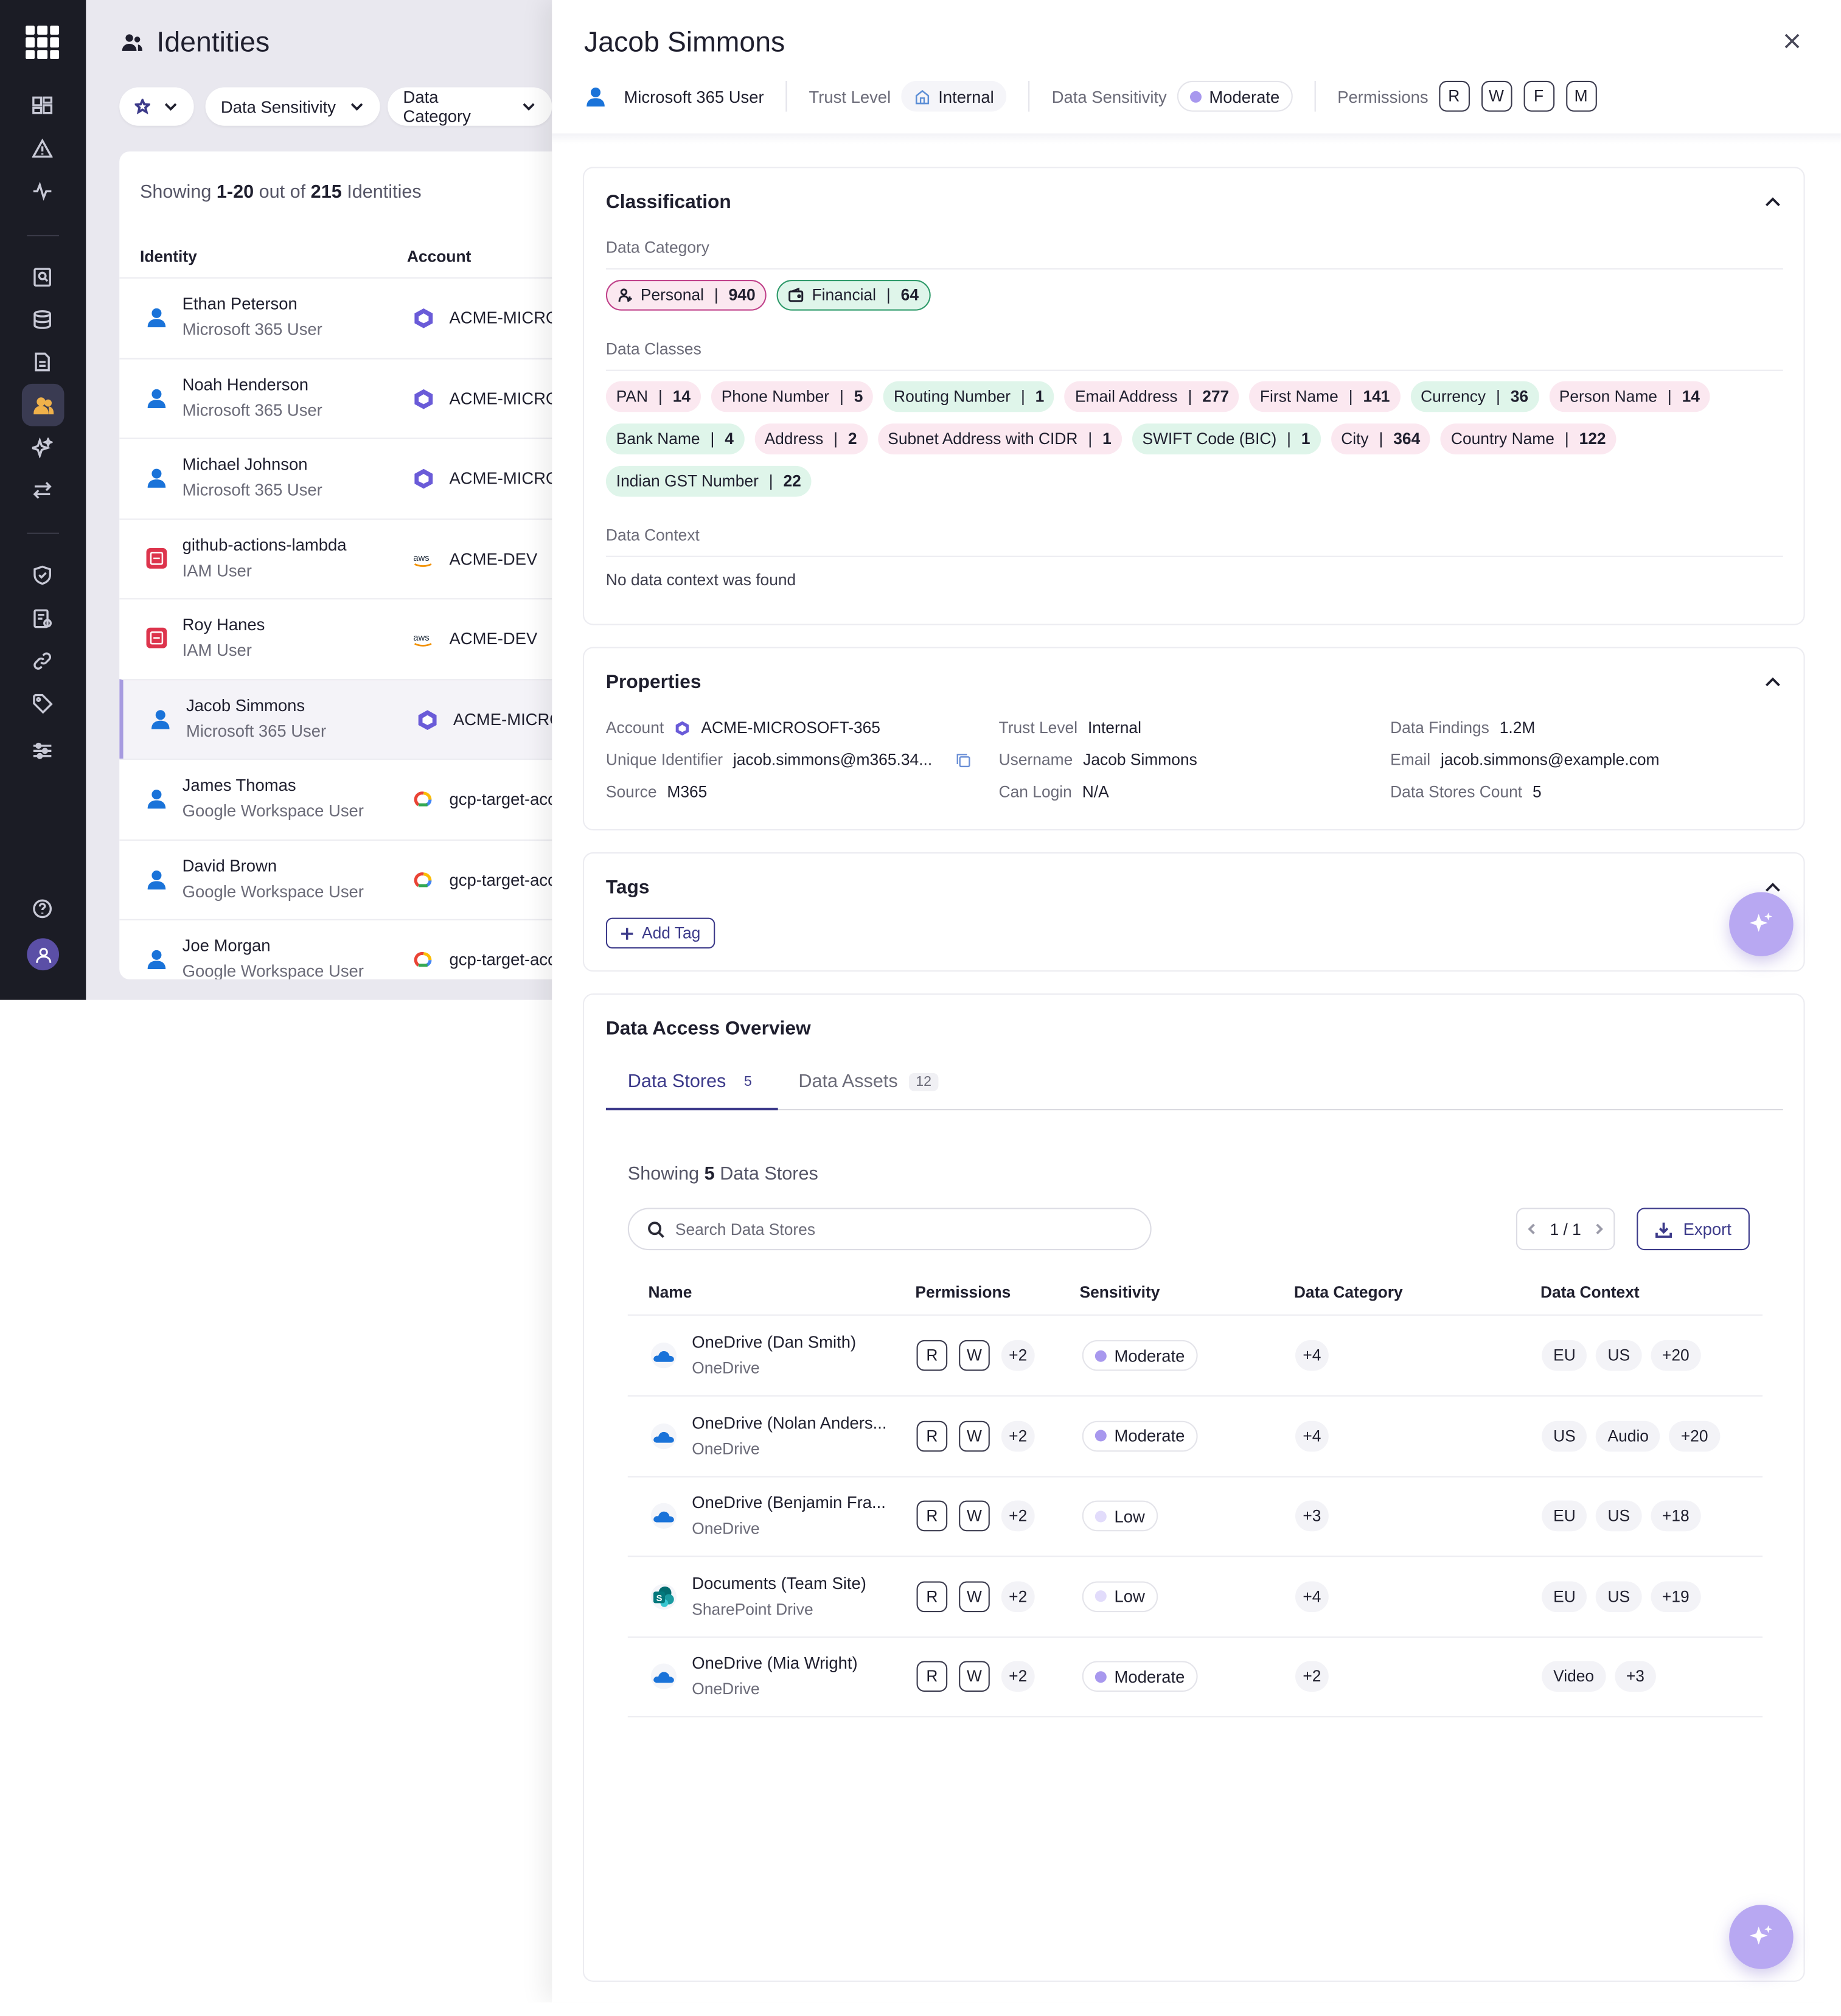 This screenshot has width=1841, height=2016. I want to click on sparkle-icon, so click(42, 448).